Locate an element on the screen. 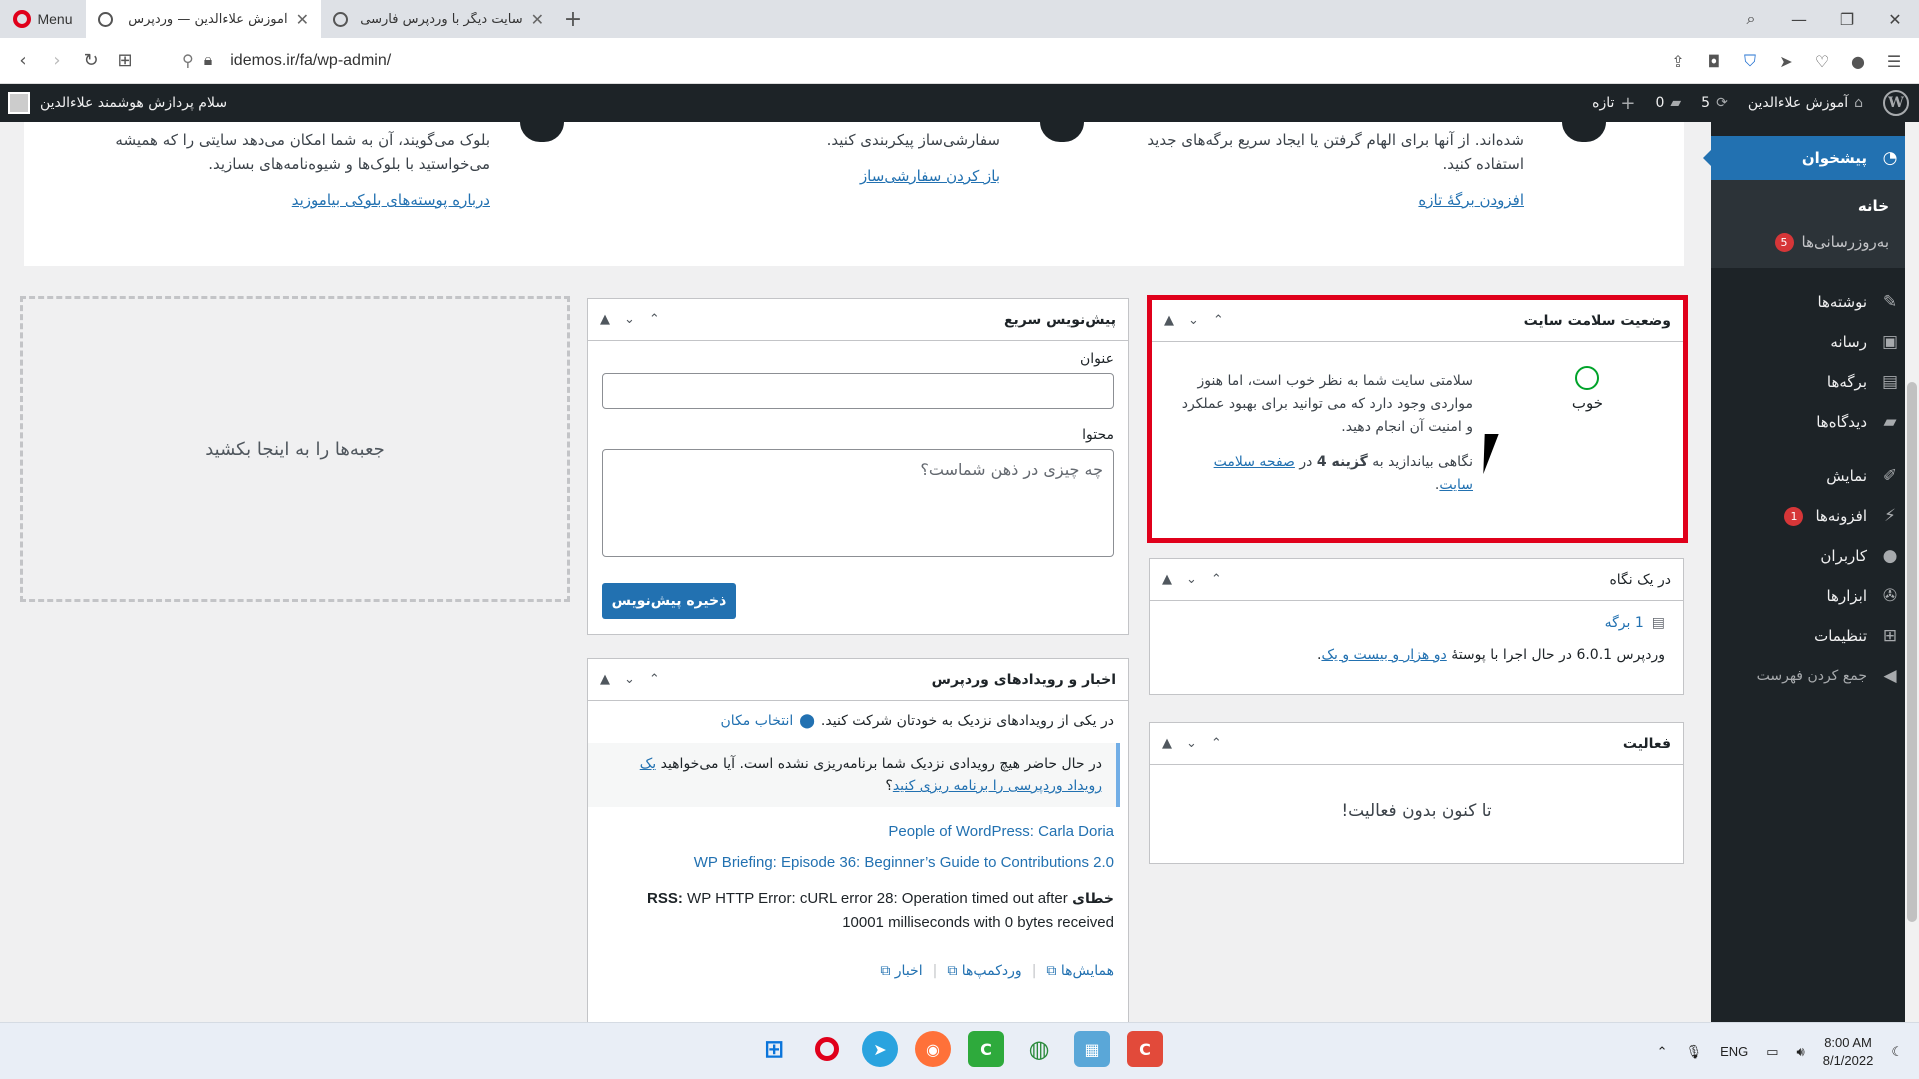 The height and width of the screenshot is (1079, 1919). camtasia-icon: C is located at coordinates (986, 1049).